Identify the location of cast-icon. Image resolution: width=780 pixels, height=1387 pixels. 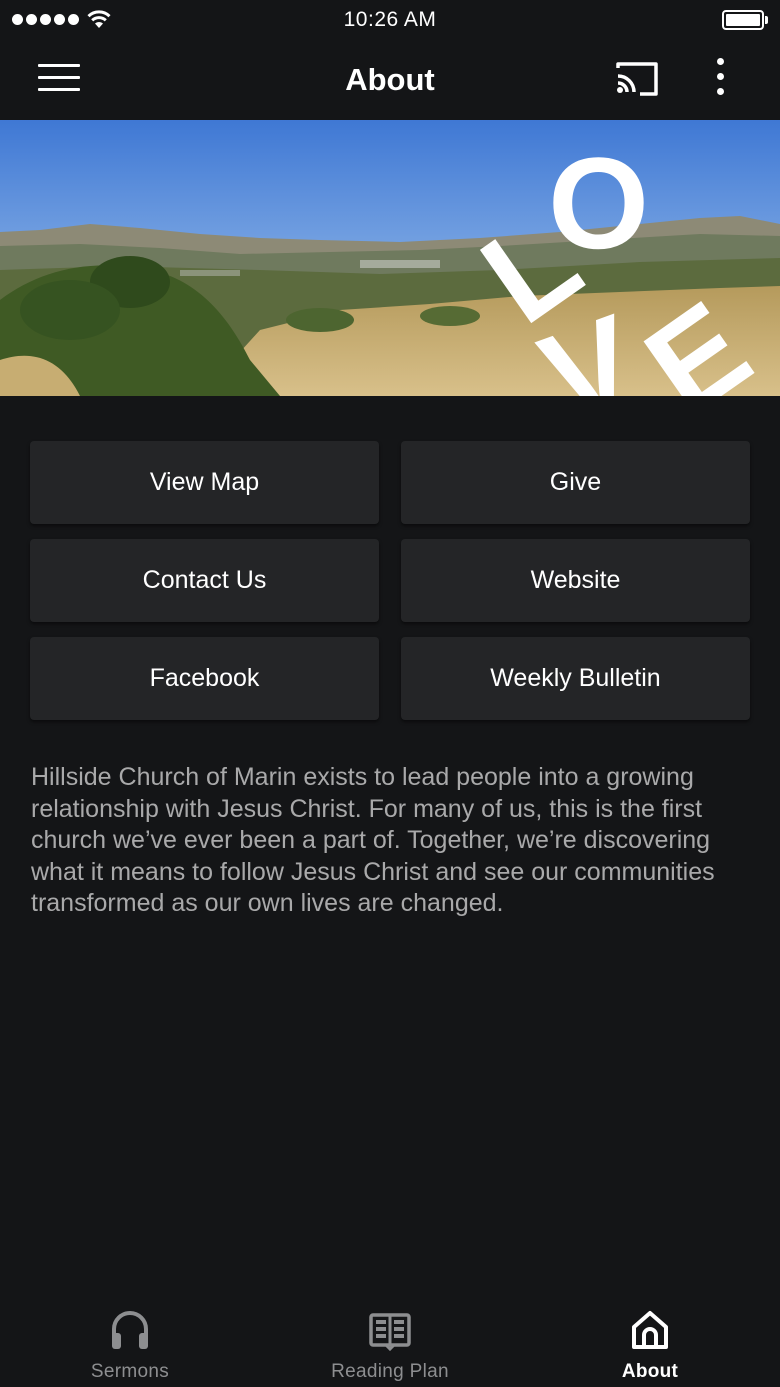
(637, 80).